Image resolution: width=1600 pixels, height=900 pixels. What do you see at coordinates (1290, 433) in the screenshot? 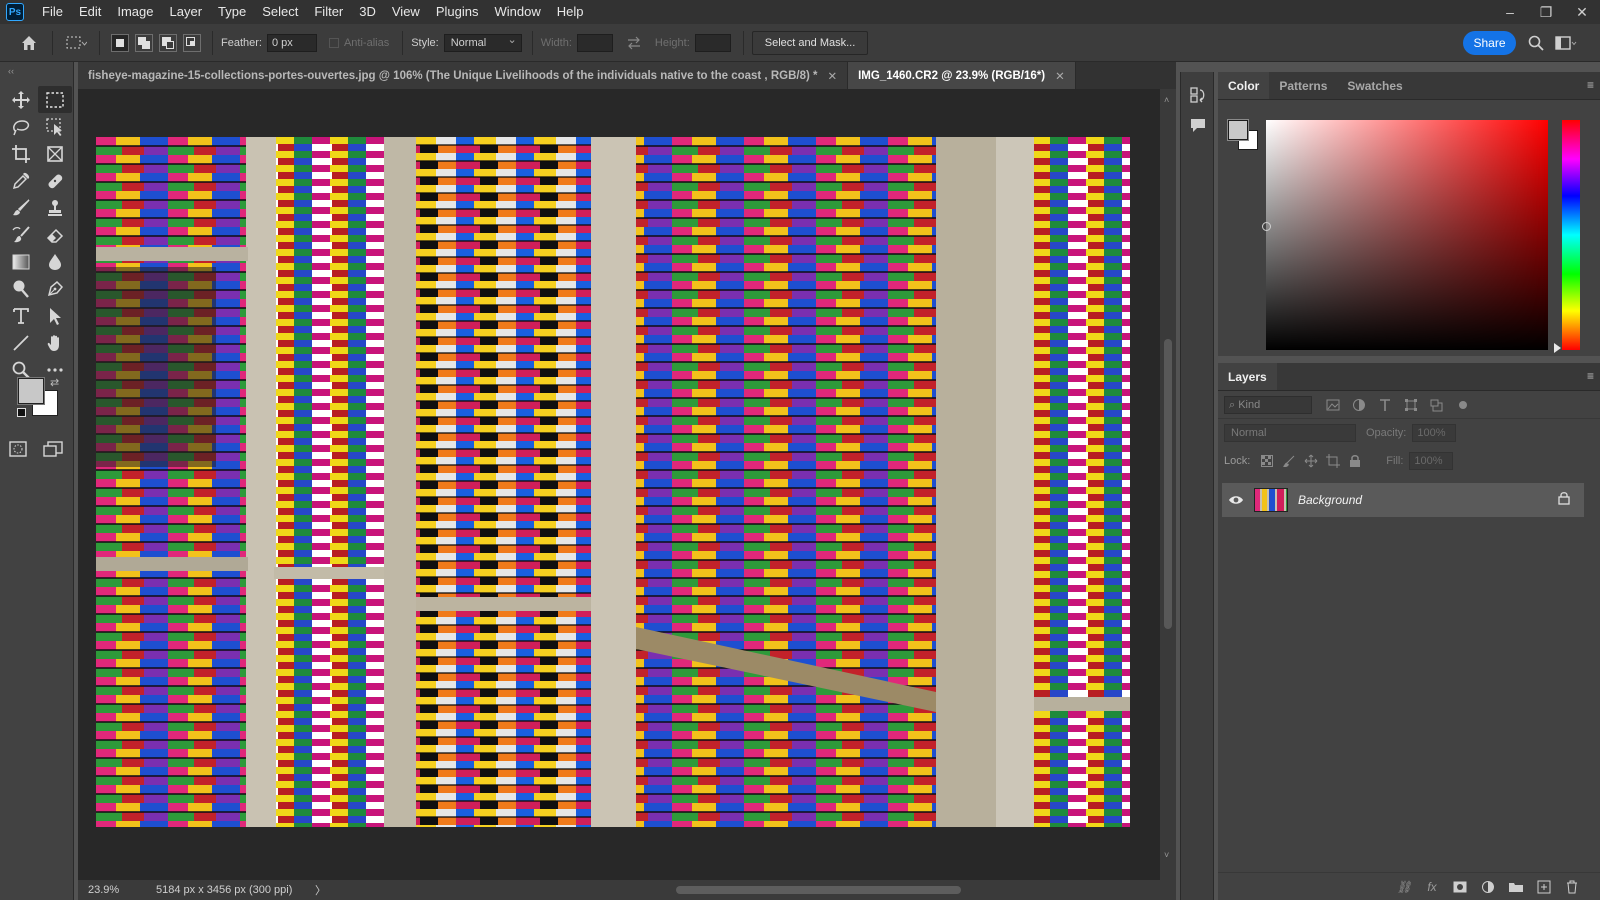
I see `blend-mode-select: Normal` at bounding box center [1290, 433].